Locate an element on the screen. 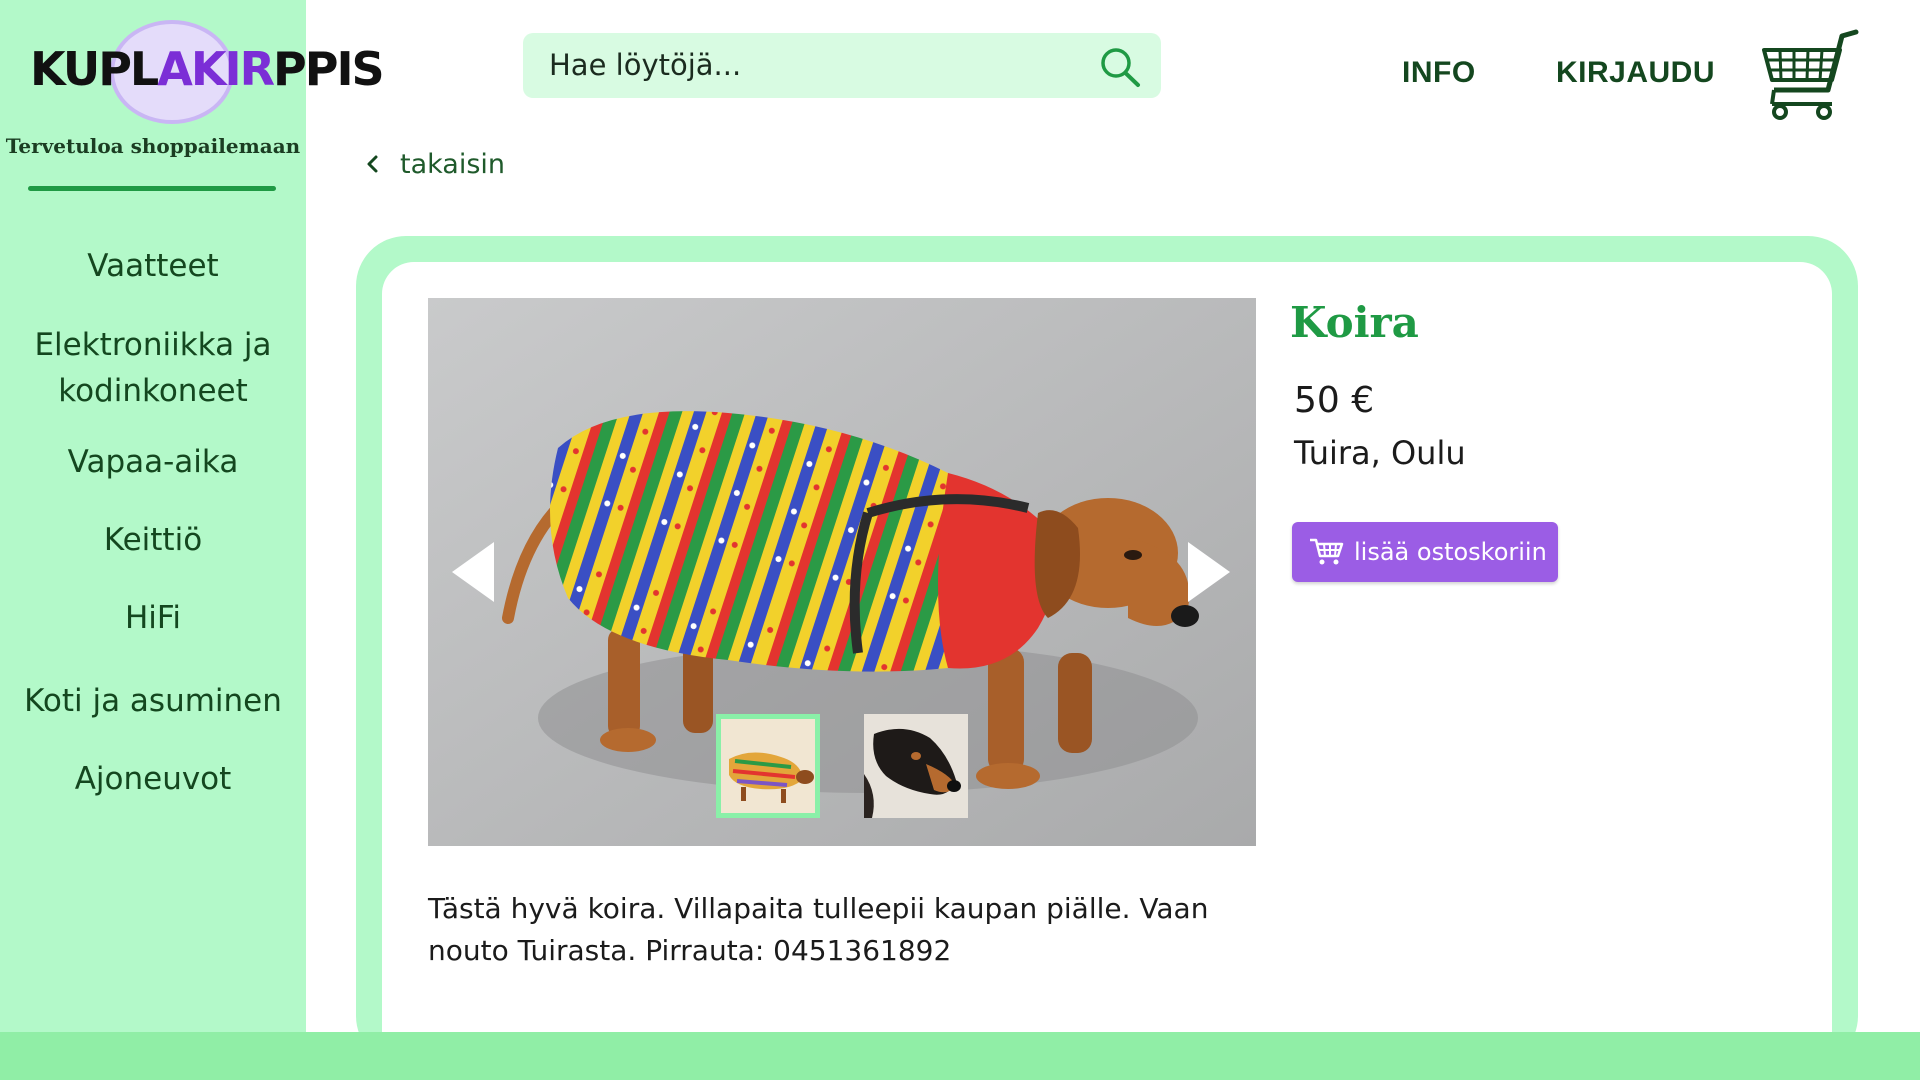 The image size is (1920, 1080). nav-info: INFO is located at coordinates (1439, 73).